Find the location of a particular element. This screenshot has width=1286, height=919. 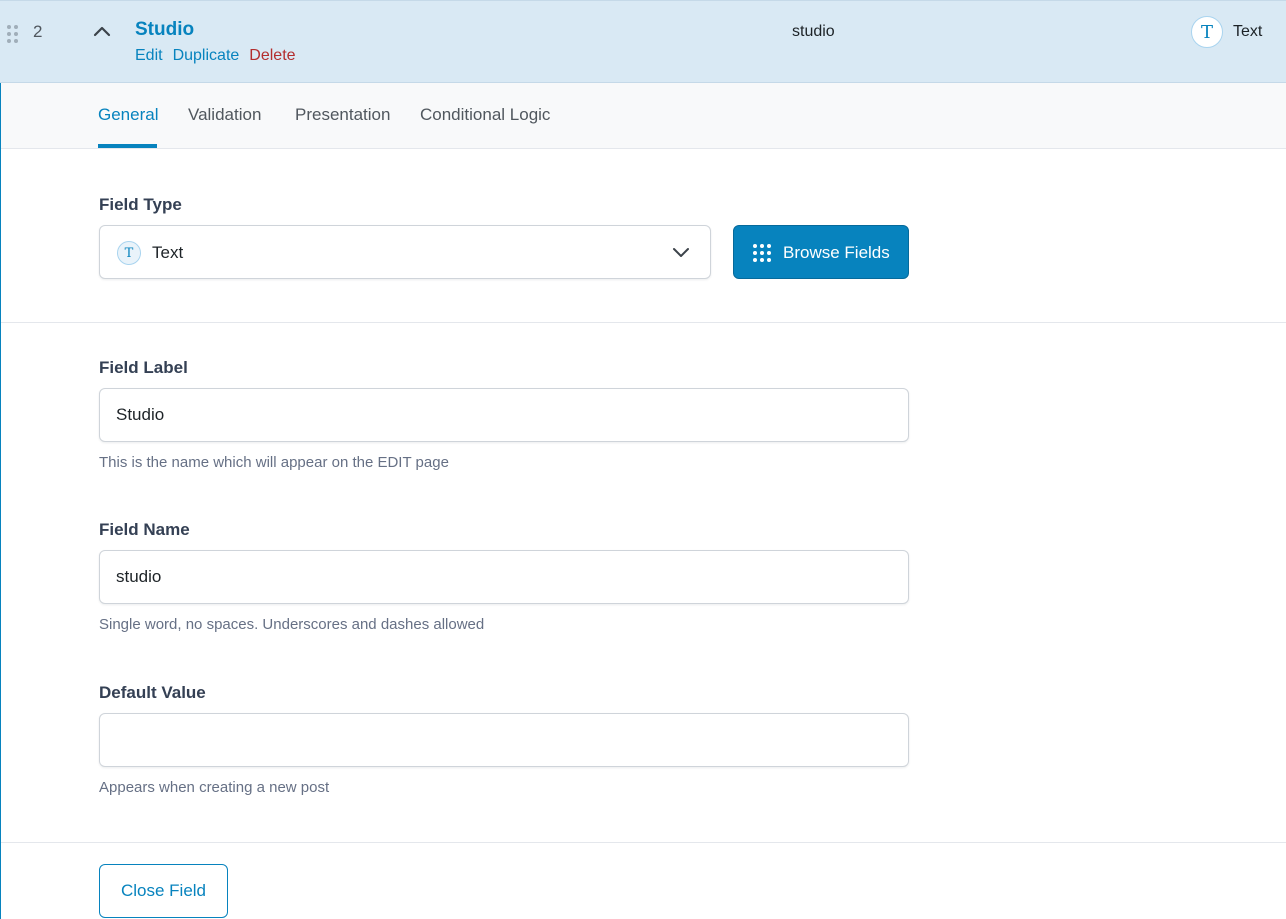

tab-general: General is located at coordinates (128, 115).